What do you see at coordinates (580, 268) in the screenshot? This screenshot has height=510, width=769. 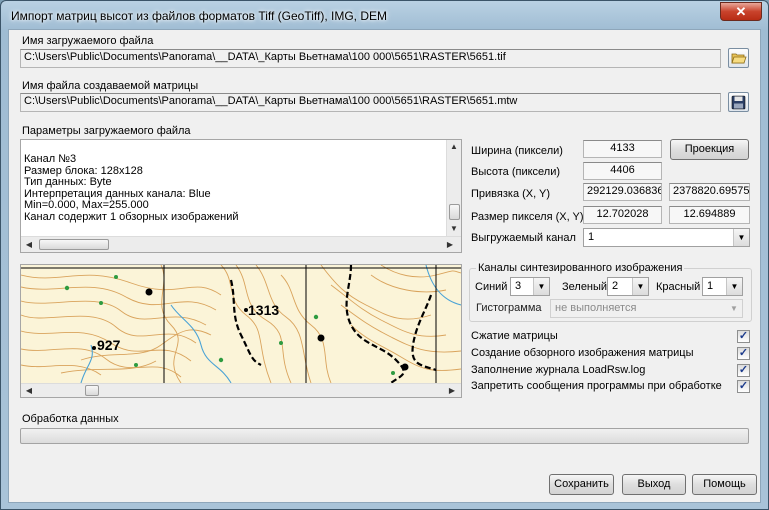 I see `synth-channels-title: Каналы синтезированного изображения` at bounding box center [580, 268].